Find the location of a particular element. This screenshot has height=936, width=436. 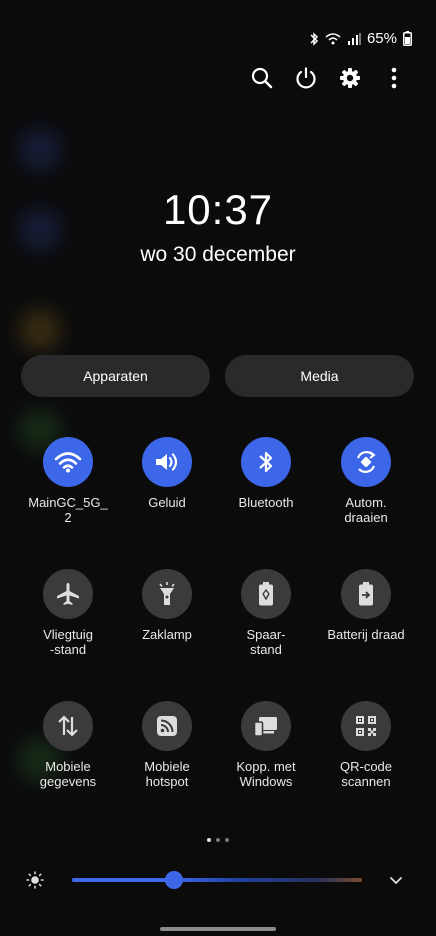

flashlight-icon is located at coordinates (167, 594).